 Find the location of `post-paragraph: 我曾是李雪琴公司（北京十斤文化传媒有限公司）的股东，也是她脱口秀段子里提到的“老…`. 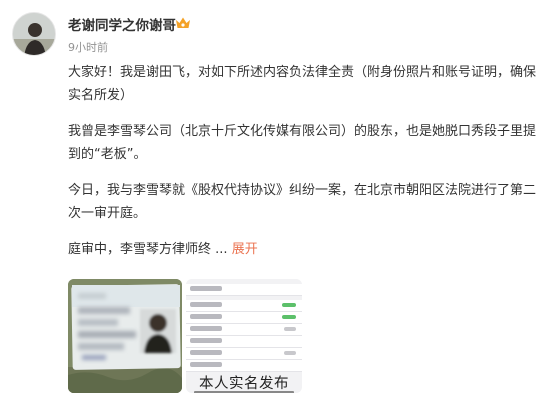

post-paragraph: 我曾是李雪琴公司（北京十斤文化传媒有限公司）的股东，也是她脱口秀段子里提到的“老… is located at coordinates (302, 143).